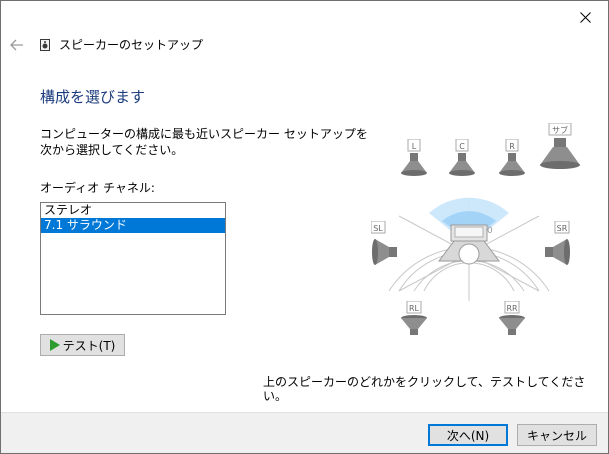 The image size is (609, 454). I want to click on test-button: テスト(T), so click(82, 345).